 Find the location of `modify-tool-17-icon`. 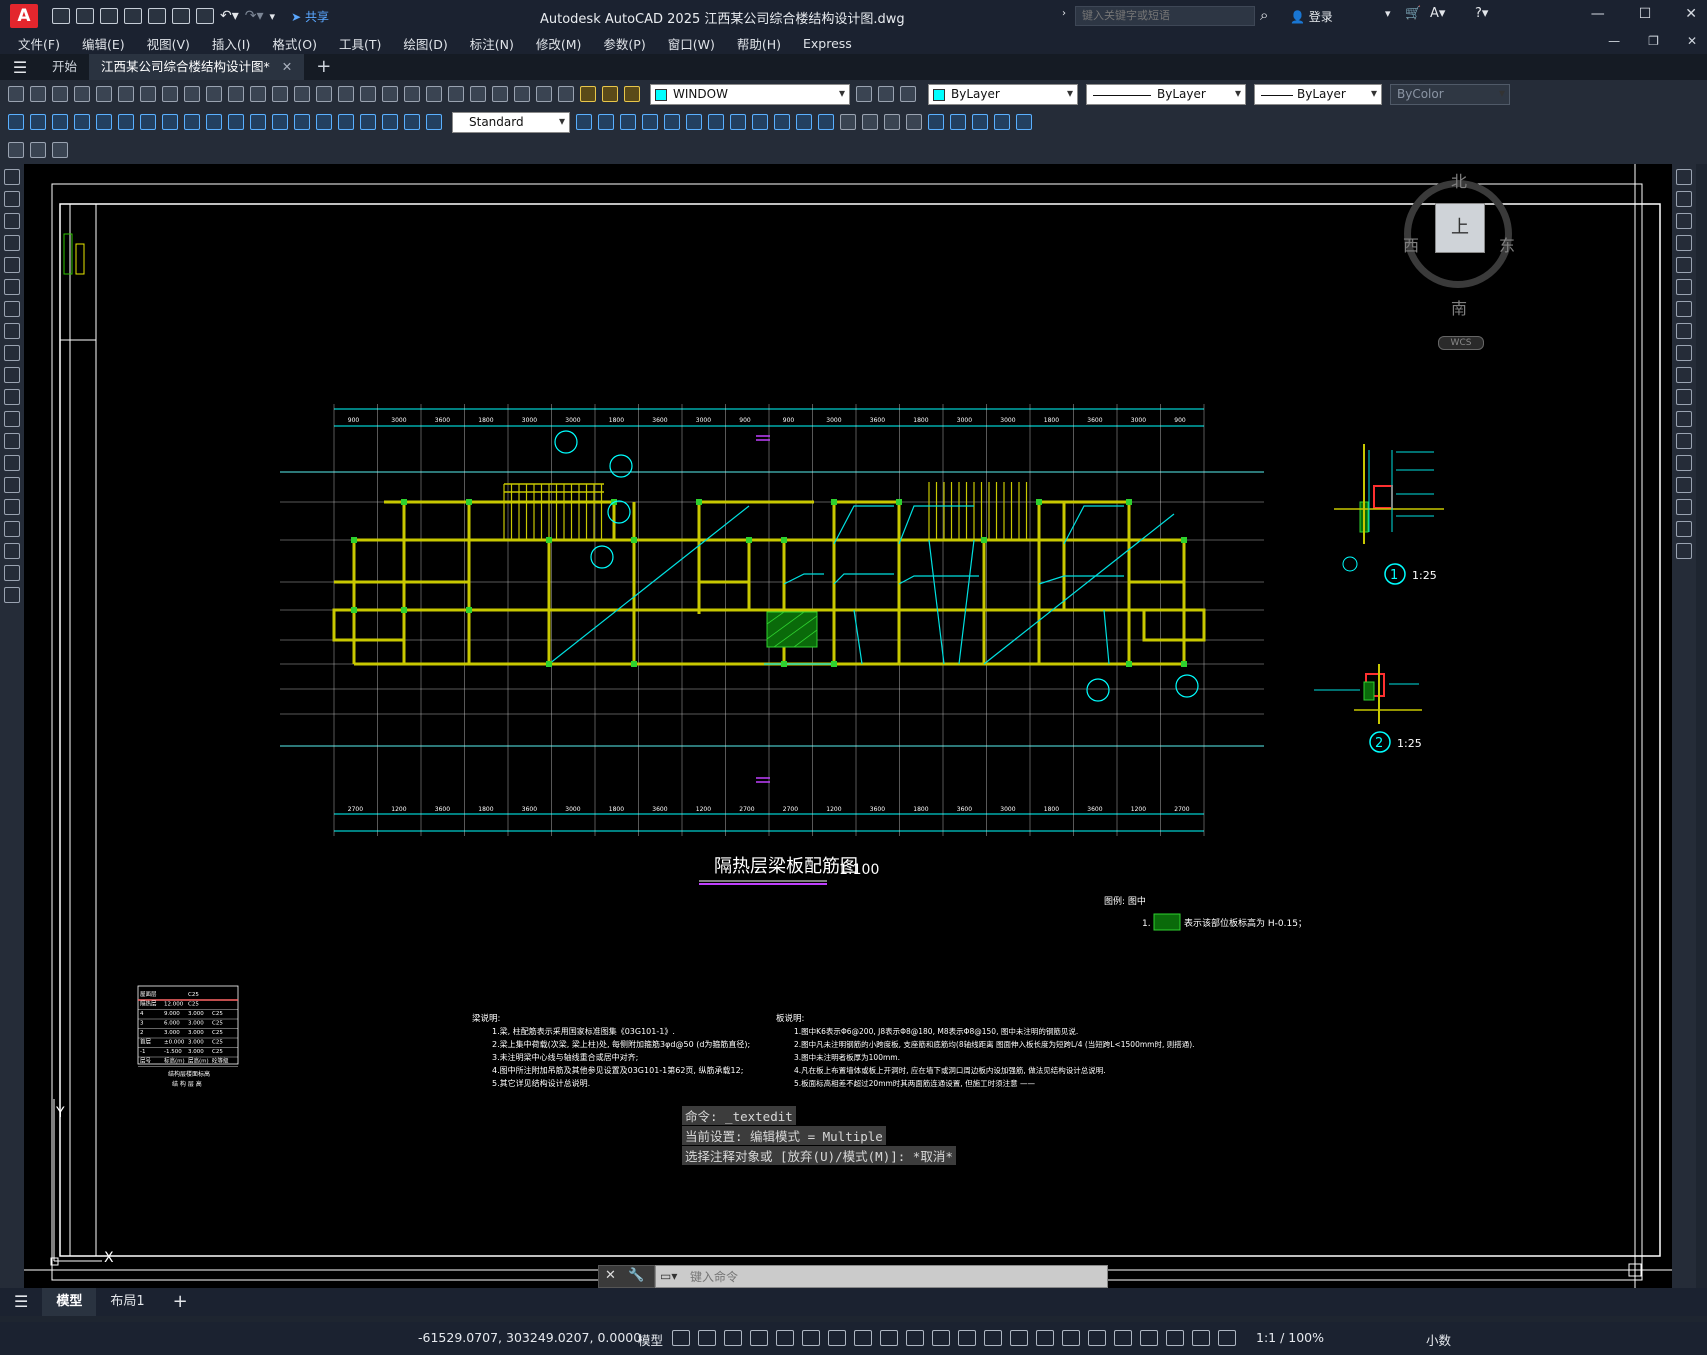

modify-tool-17-icon is located at coordinates (1684, 551).